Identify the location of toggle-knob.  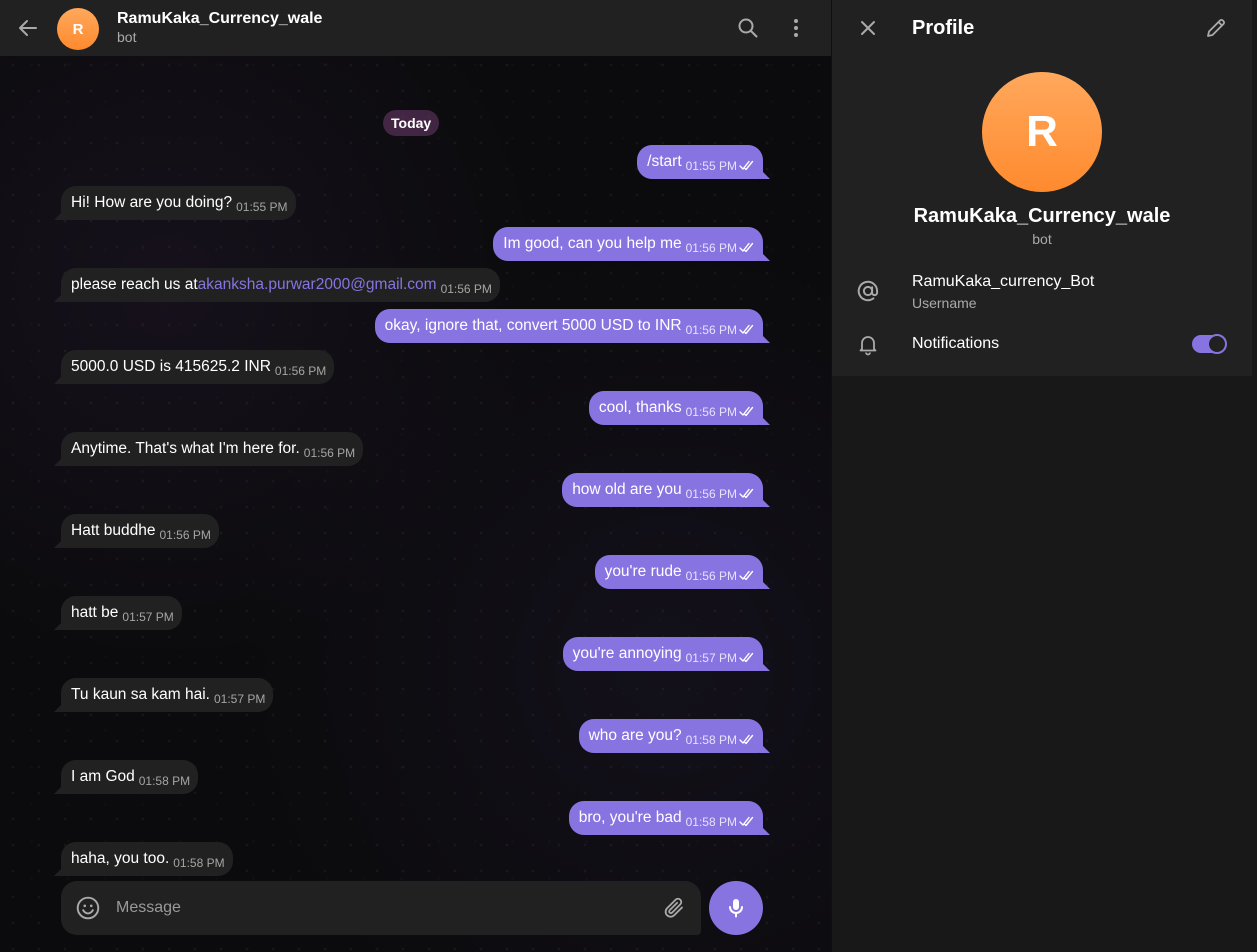
(1217, 344).